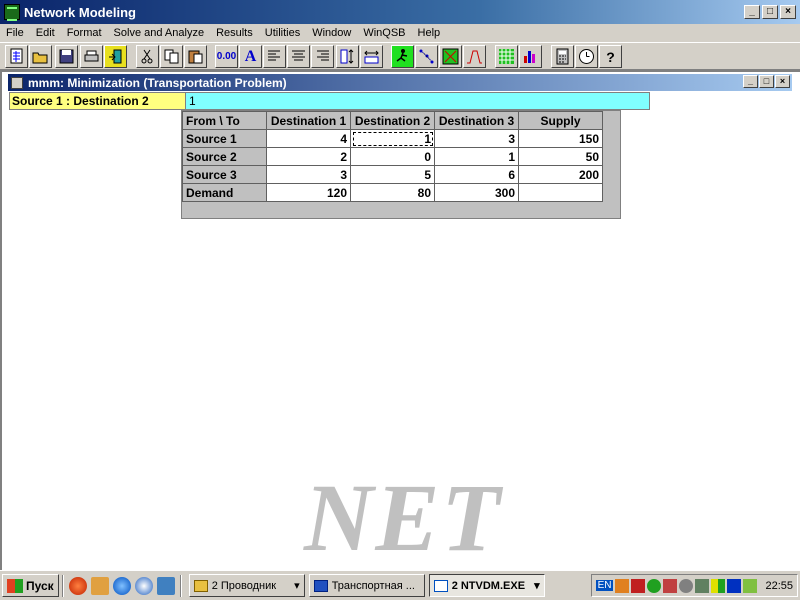 The width and height of the screenshot is (800, 600). Describe the element at coordinates (426, 56) in the screenshot. I see `graph-network-icon` at that location.